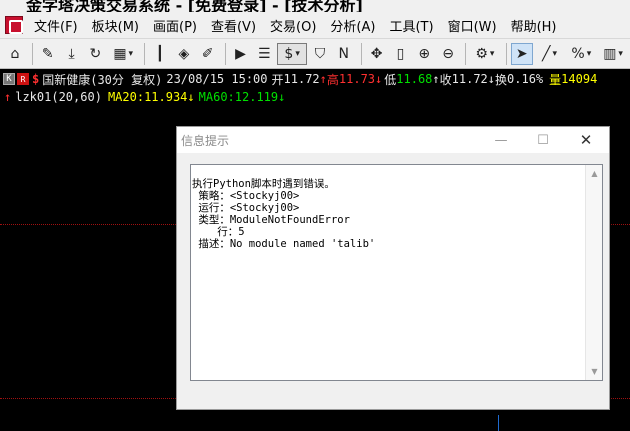  Describe the element at coordinates (555, 79) in the screenshot. I see `volume-label: 量` at that location.